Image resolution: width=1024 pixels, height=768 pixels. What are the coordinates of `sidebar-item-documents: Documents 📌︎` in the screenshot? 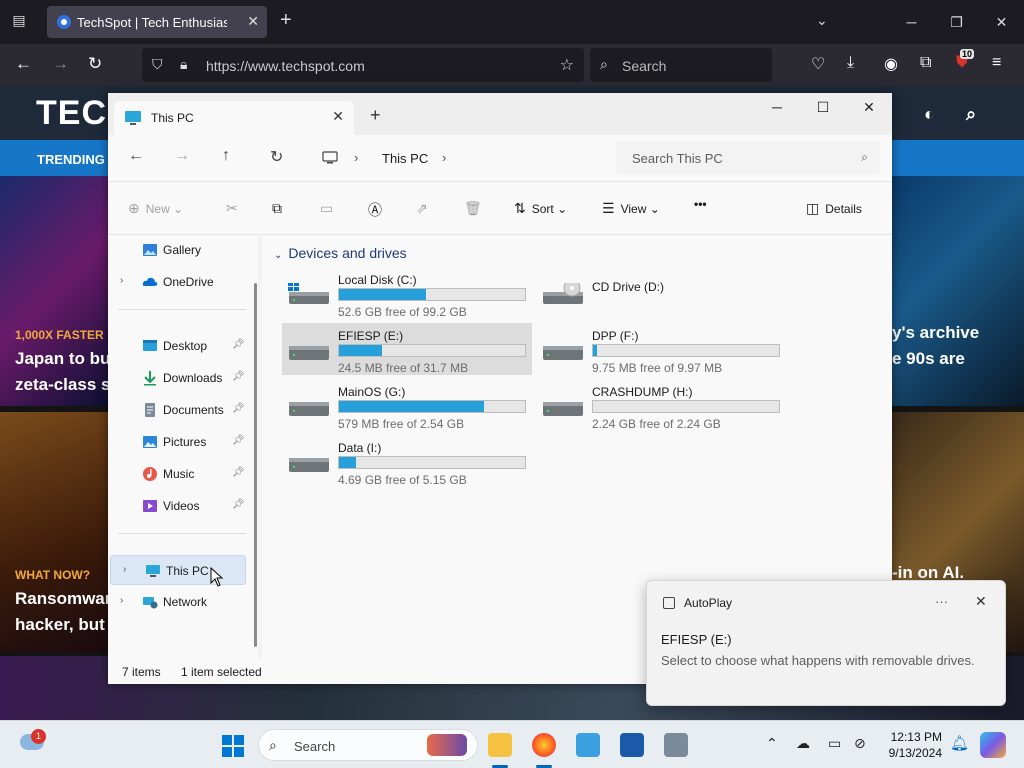 It's located at (178, 410).